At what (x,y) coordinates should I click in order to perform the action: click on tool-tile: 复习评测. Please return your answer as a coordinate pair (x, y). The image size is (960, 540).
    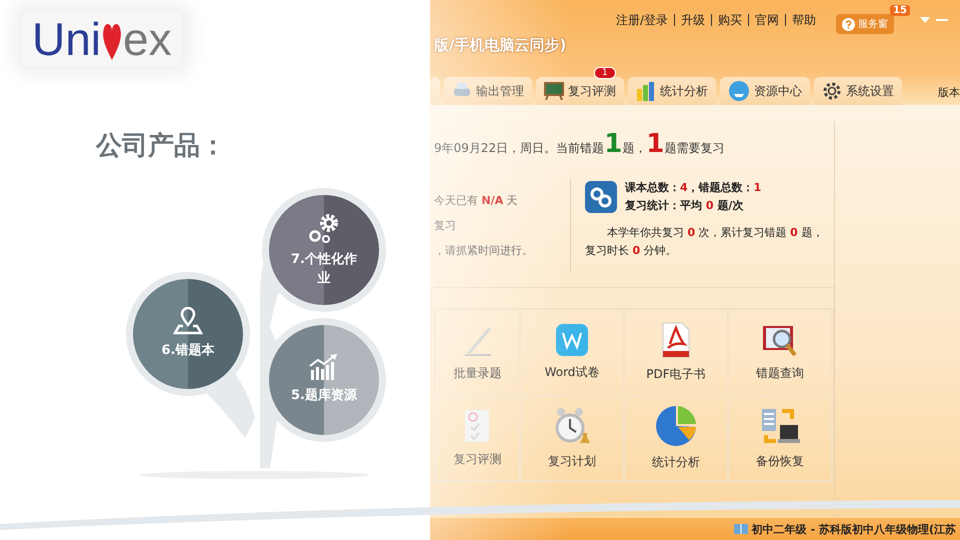
    Looking at the image, I should click on (477, 438).